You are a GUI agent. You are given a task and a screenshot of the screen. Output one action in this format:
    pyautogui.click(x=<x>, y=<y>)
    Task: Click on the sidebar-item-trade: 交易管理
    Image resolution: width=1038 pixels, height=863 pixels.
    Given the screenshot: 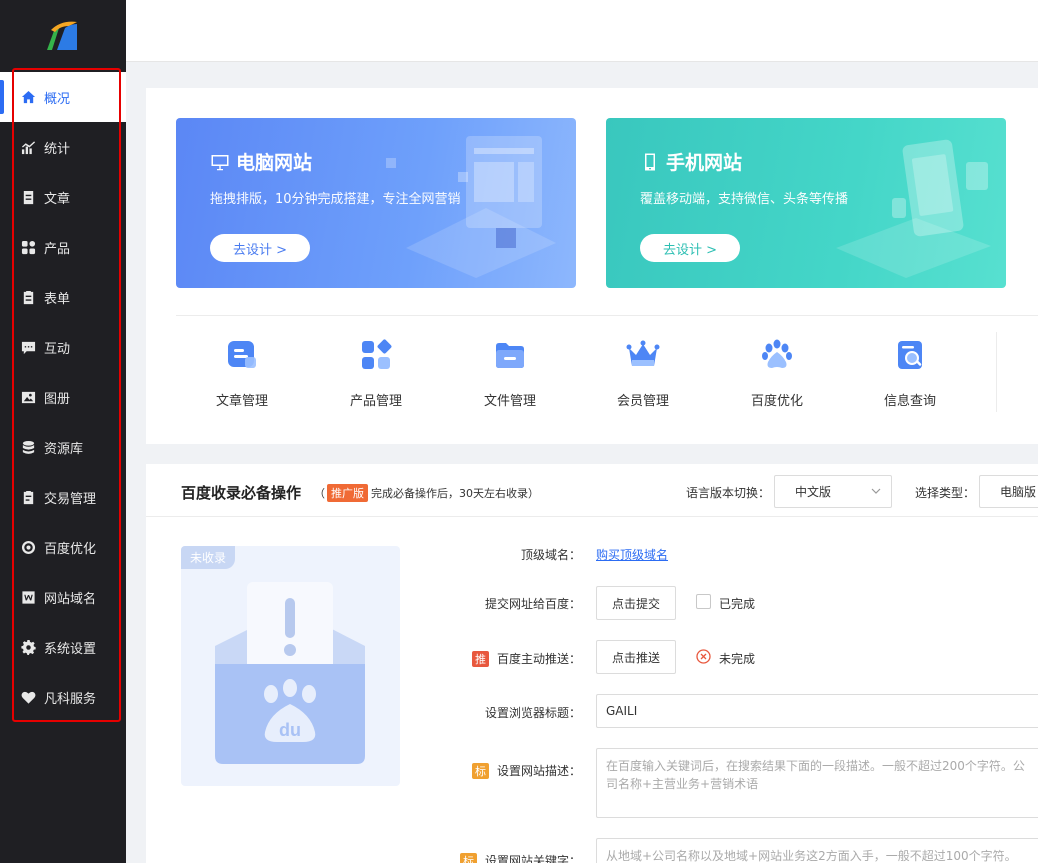 What is the action you would take?
    pyautogui.click(x=63, y=497)
    